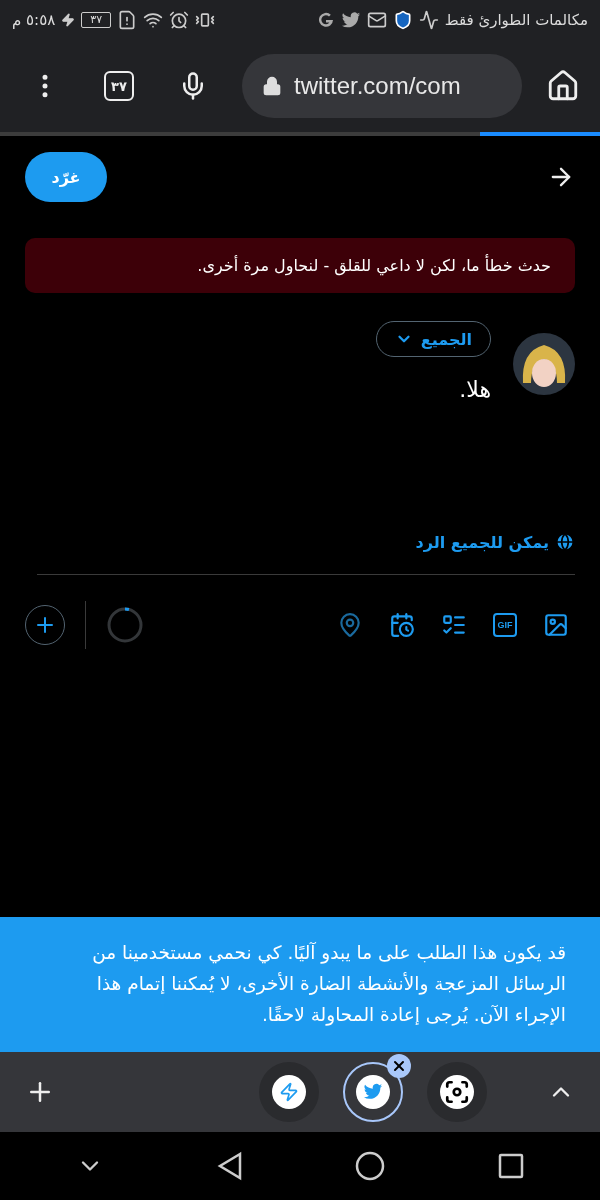  I want to click on calendar-clock-icon, so click(402, 625).